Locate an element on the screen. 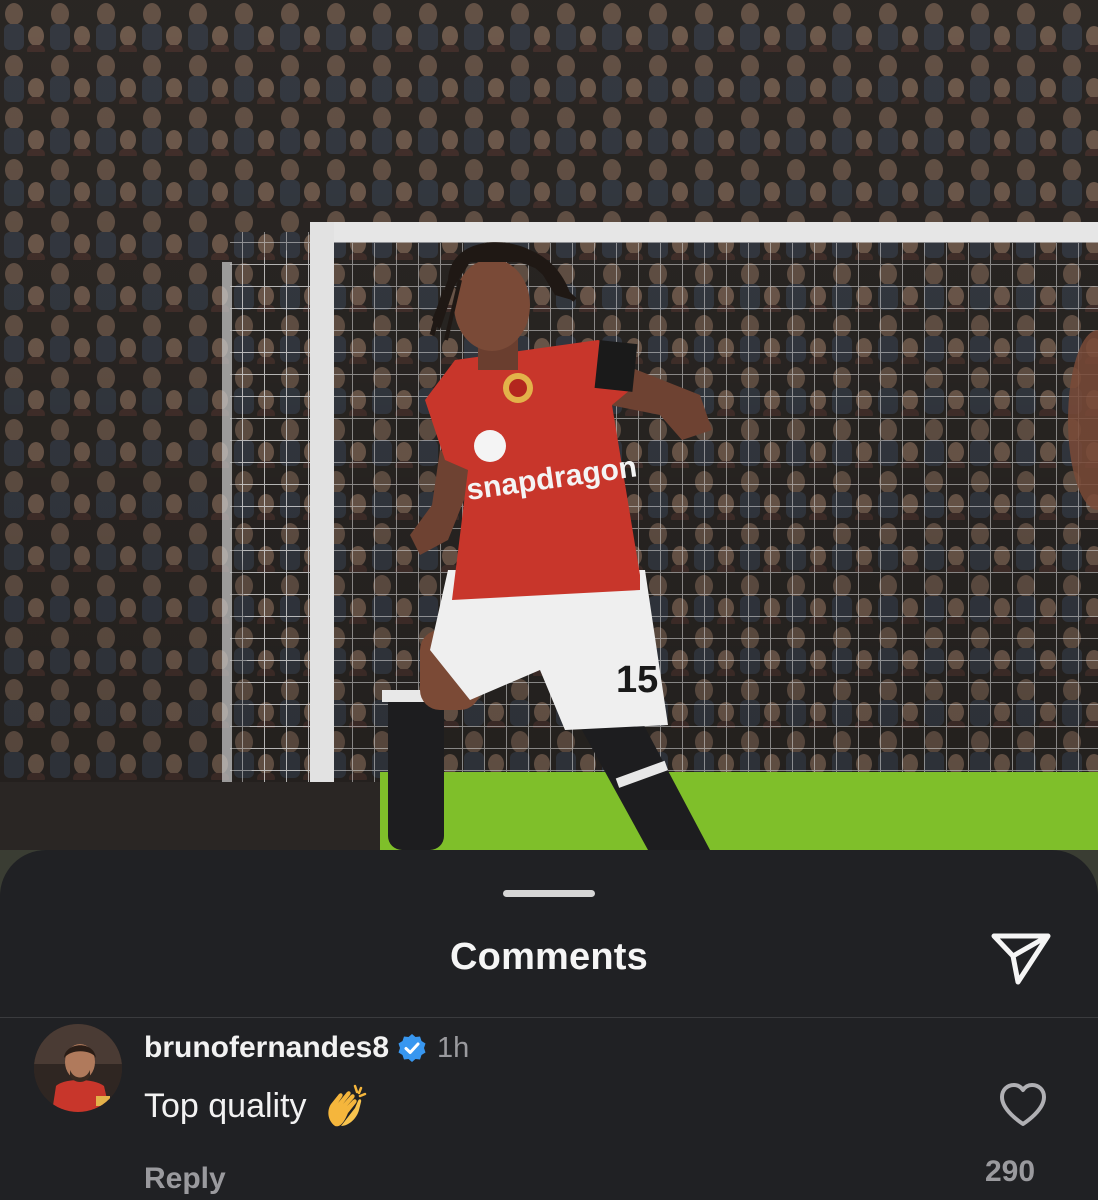 The width and height of the screenshot is (1098, 1200). shorts-number: 15 is located at coordinates (637, 680).